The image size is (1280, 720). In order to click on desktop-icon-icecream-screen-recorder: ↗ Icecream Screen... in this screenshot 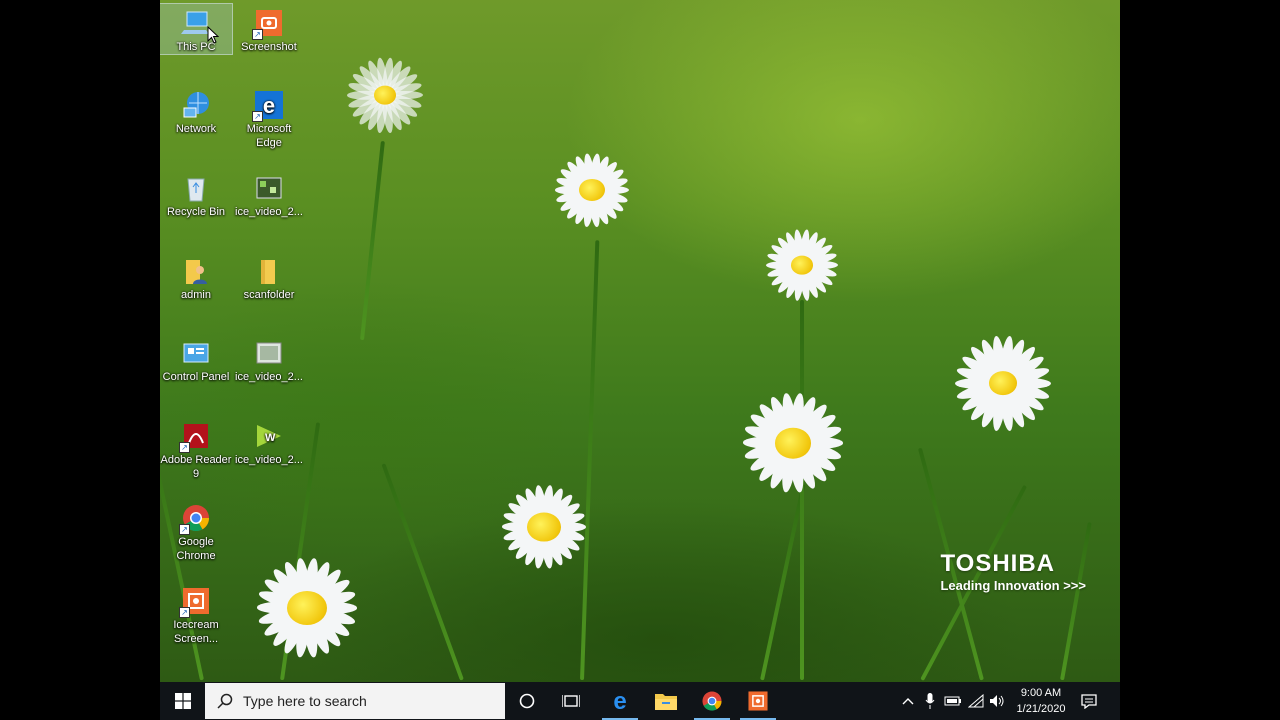, I will do `click(196, 614)`.